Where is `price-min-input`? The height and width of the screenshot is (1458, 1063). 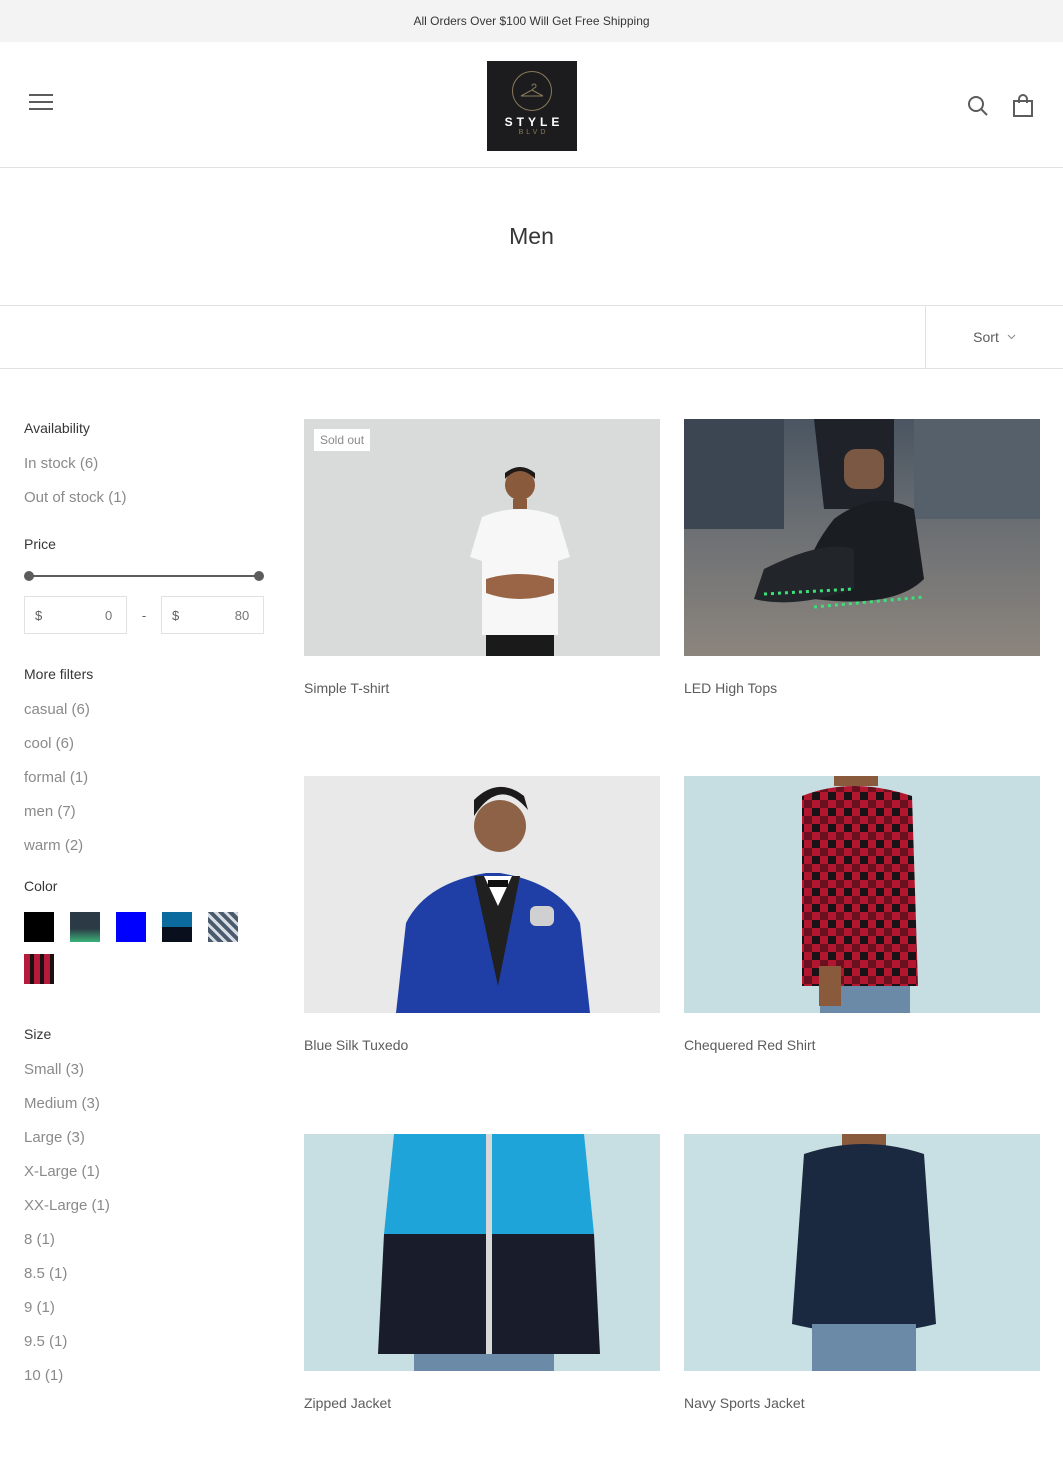 price-min-input is located at coordinates (77, 615).